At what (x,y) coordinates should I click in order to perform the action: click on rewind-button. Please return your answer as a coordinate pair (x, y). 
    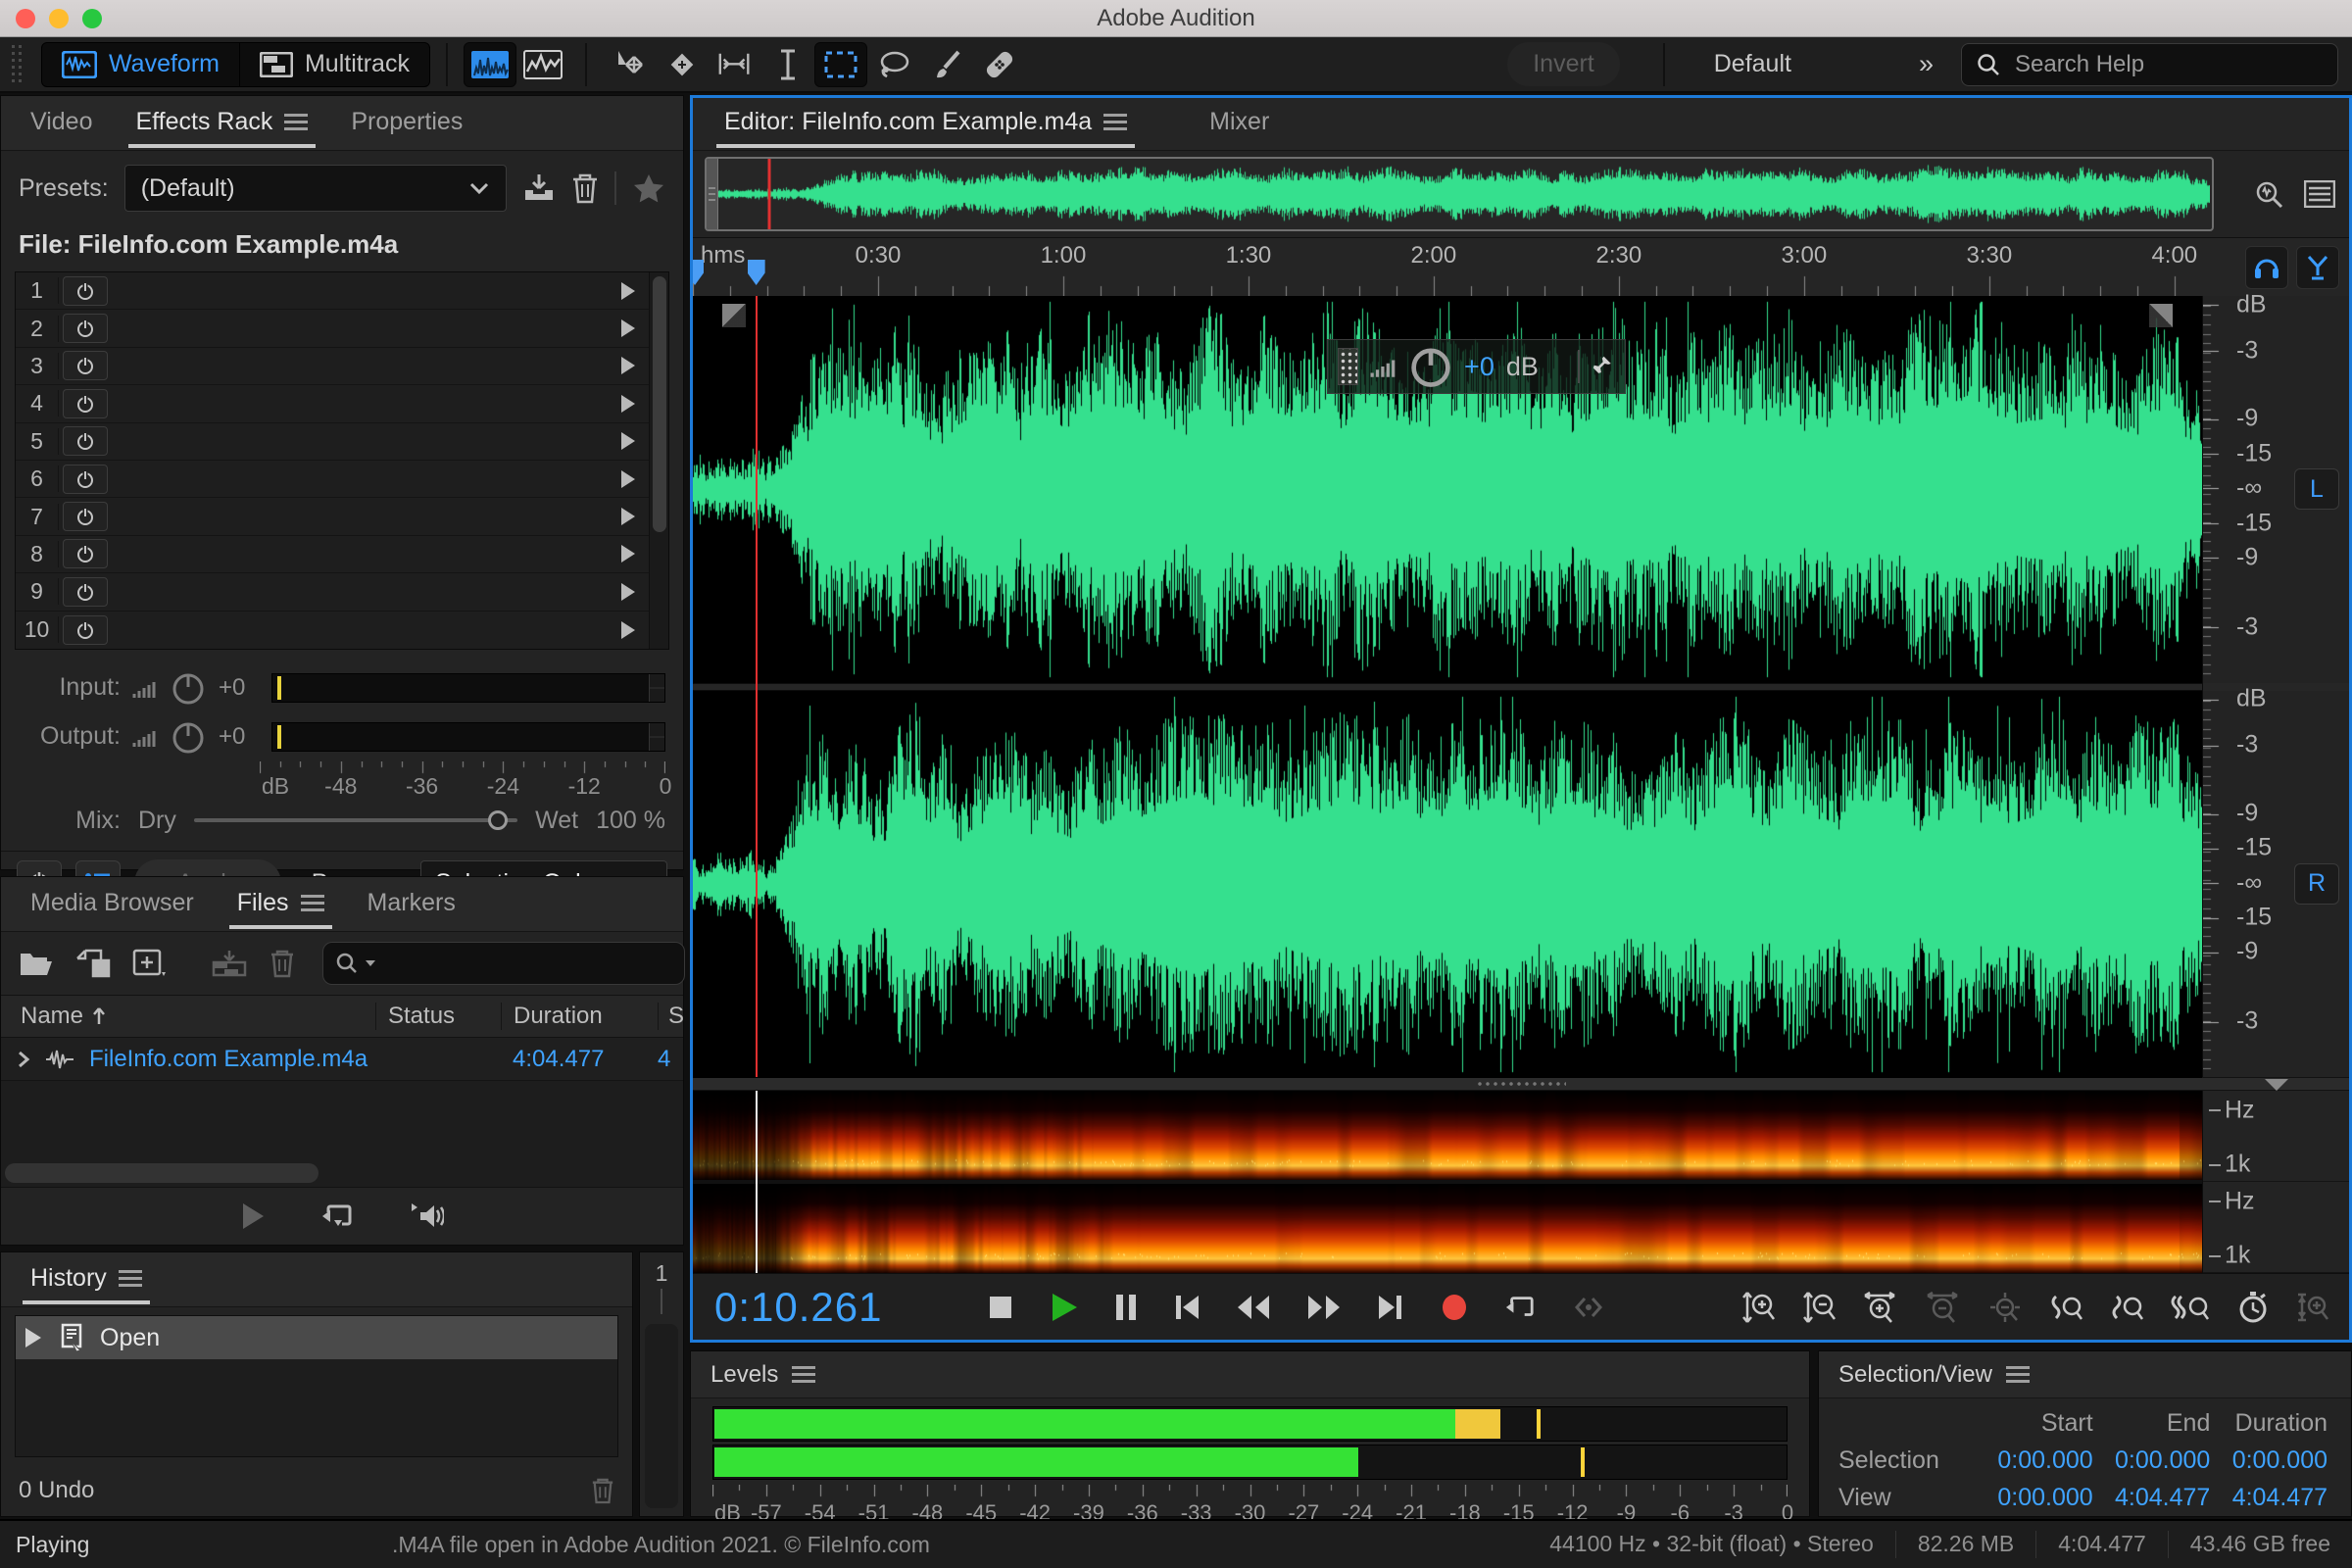
    Looking at the image, I should click on (1253, 1307).